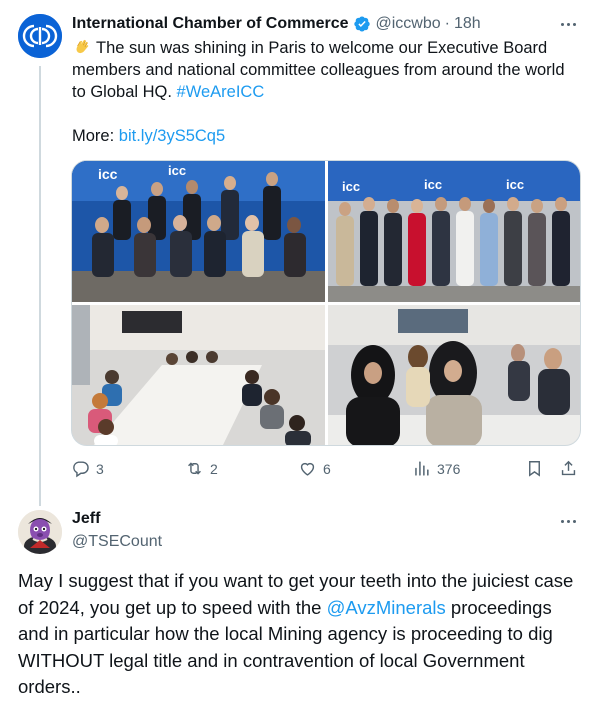  Describe the element at coordinates (454, 231) in the screenshot. I see `photo-2: icc icc icc` at that location.